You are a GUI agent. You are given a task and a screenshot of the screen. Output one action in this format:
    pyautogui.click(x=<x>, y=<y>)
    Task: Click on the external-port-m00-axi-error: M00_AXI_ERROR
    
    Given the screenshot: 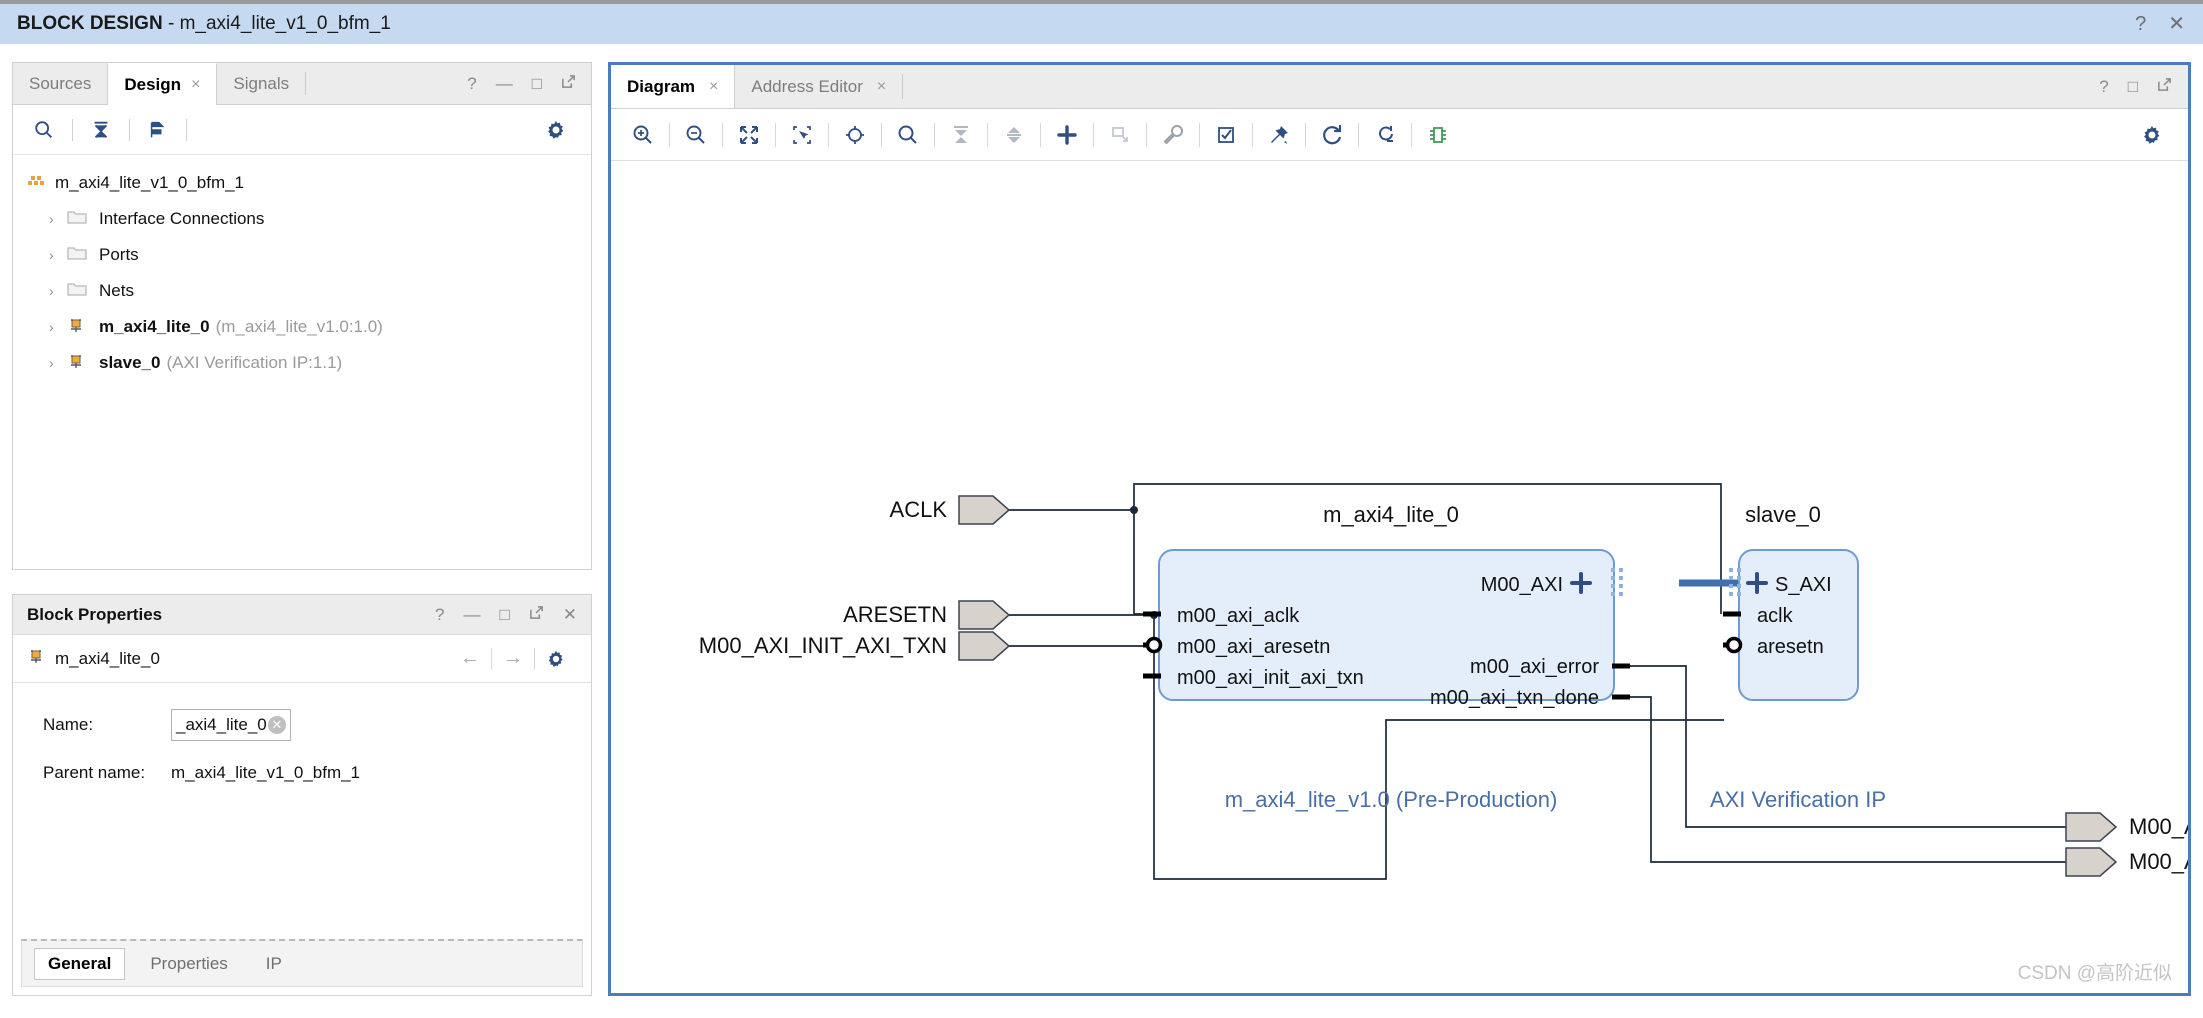 What is the action you would take?
    pyautogui.click(x=2126, y=827)
    